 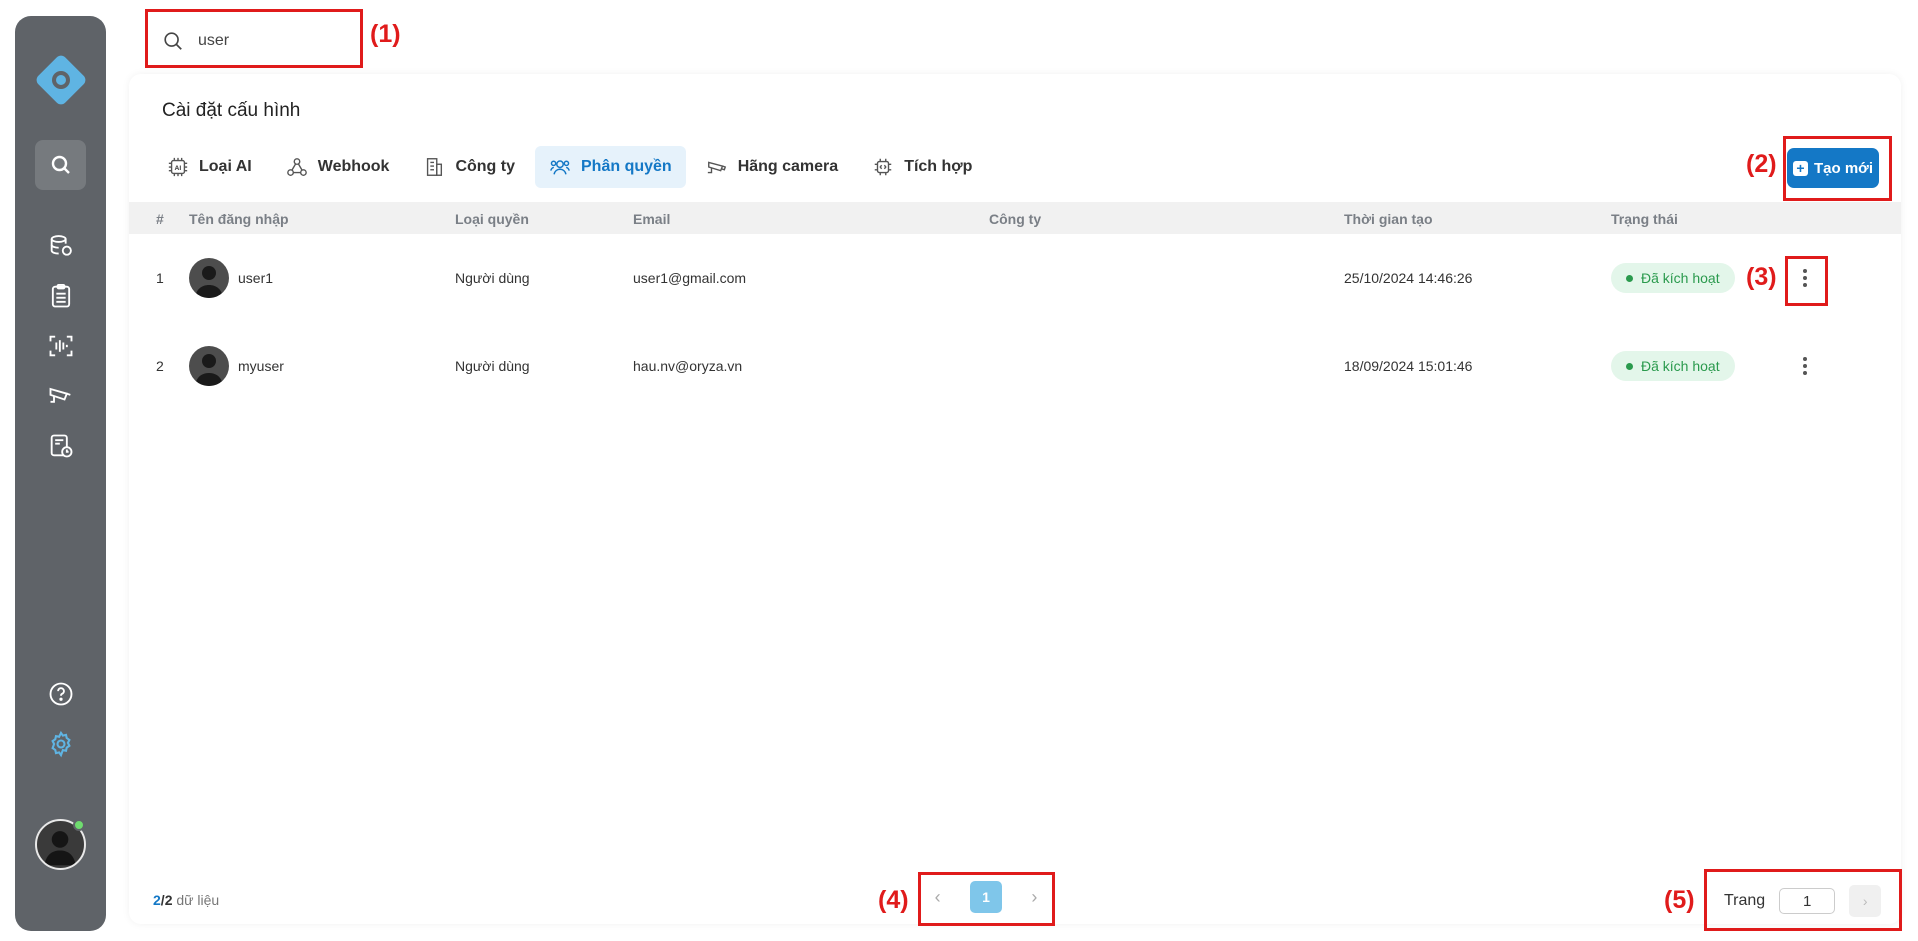 What do you see at coordinates (690, 278) in the screenshot?
I see `row-email: user1@gmail.com` at bounding box center [690, 278].